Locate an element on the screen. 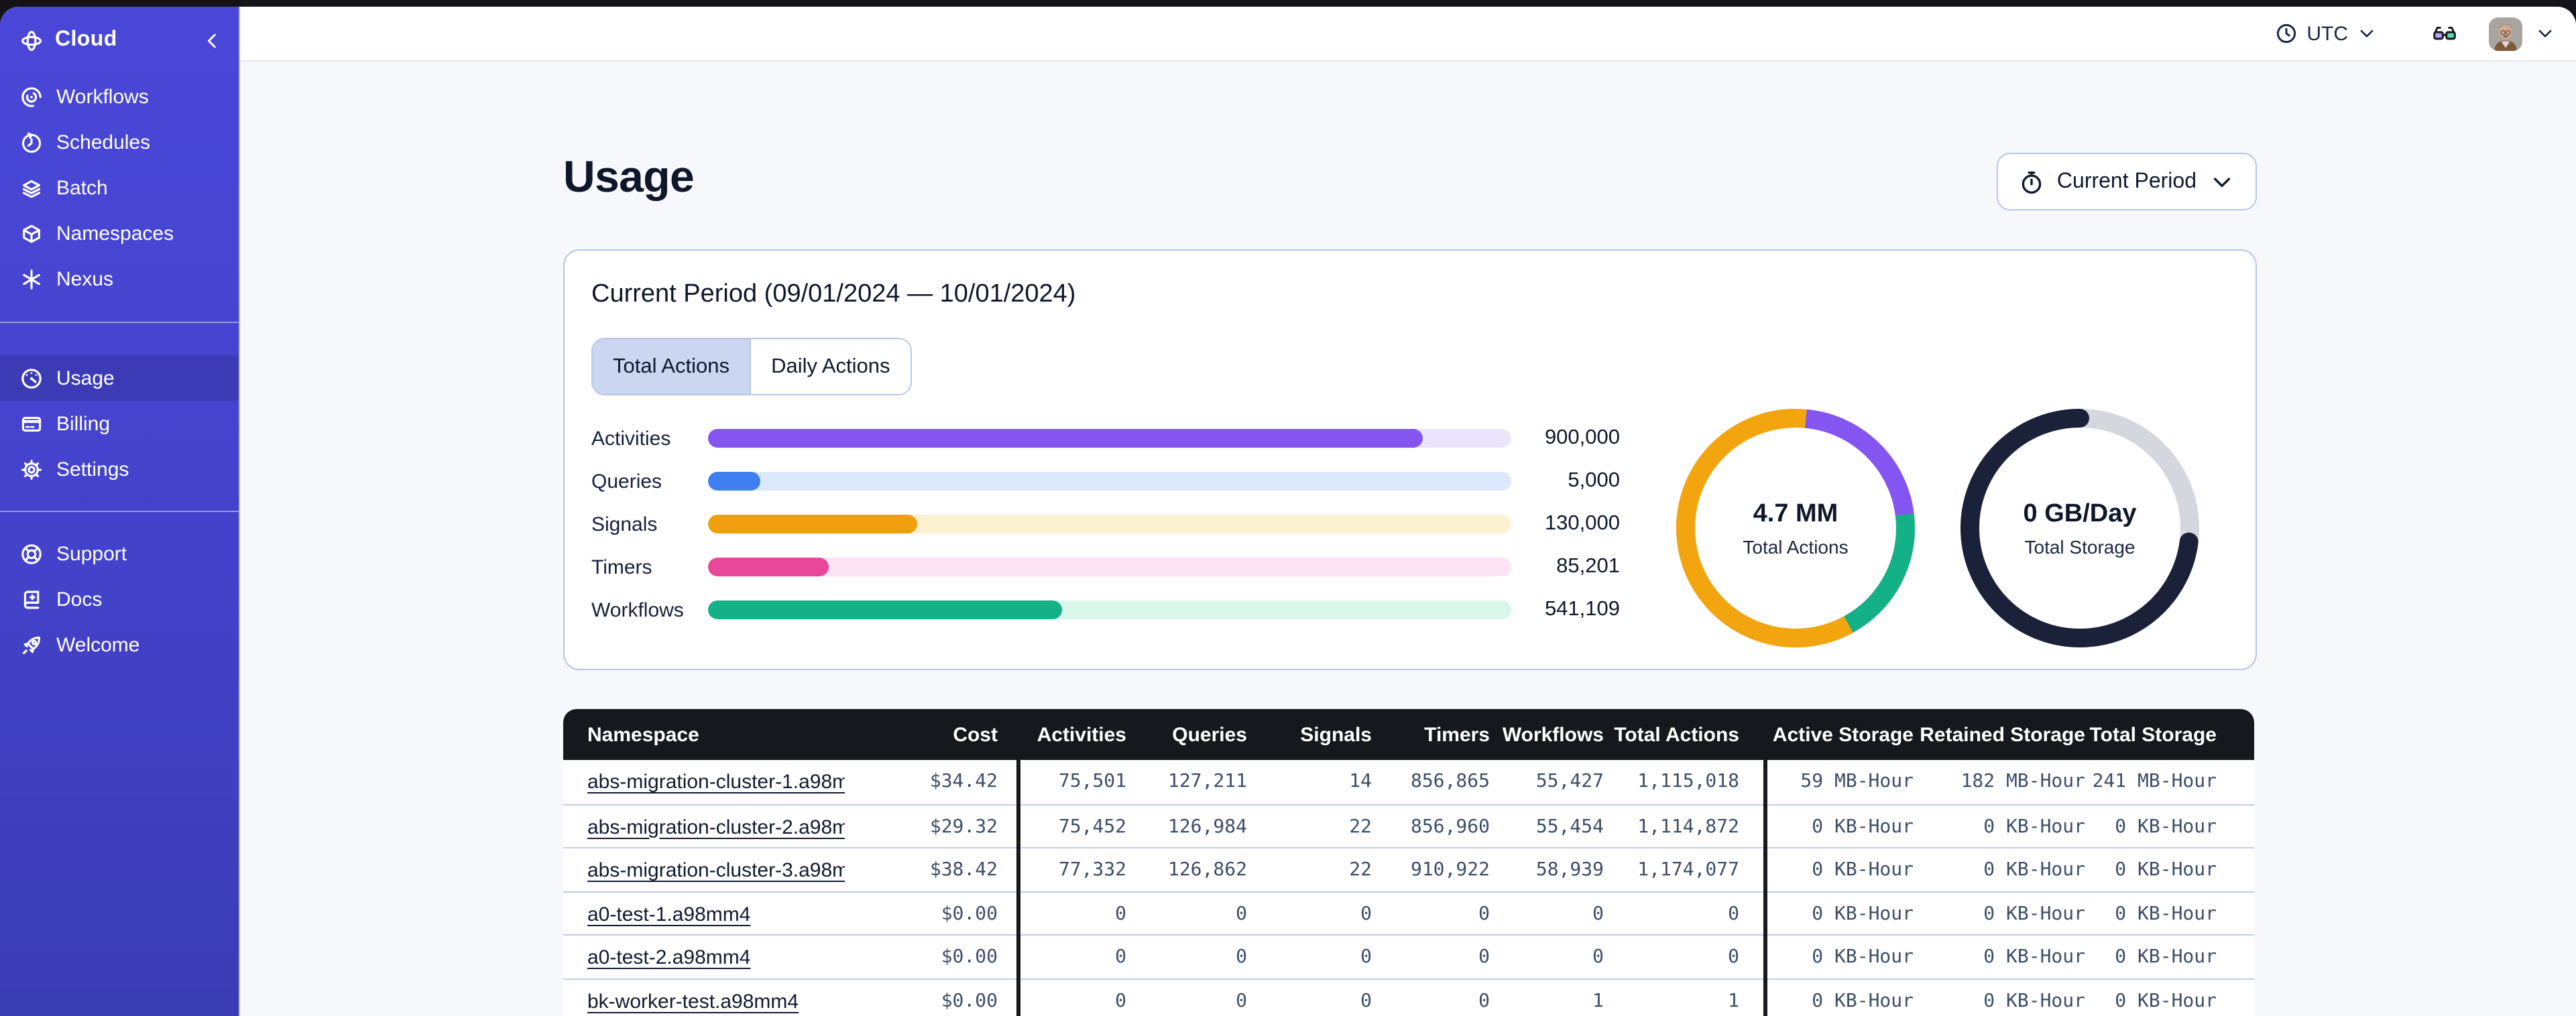 The height and width of the screenshot is (1016, 2576). cell-activities: 75,452 is located at coordinates (1073, 825).